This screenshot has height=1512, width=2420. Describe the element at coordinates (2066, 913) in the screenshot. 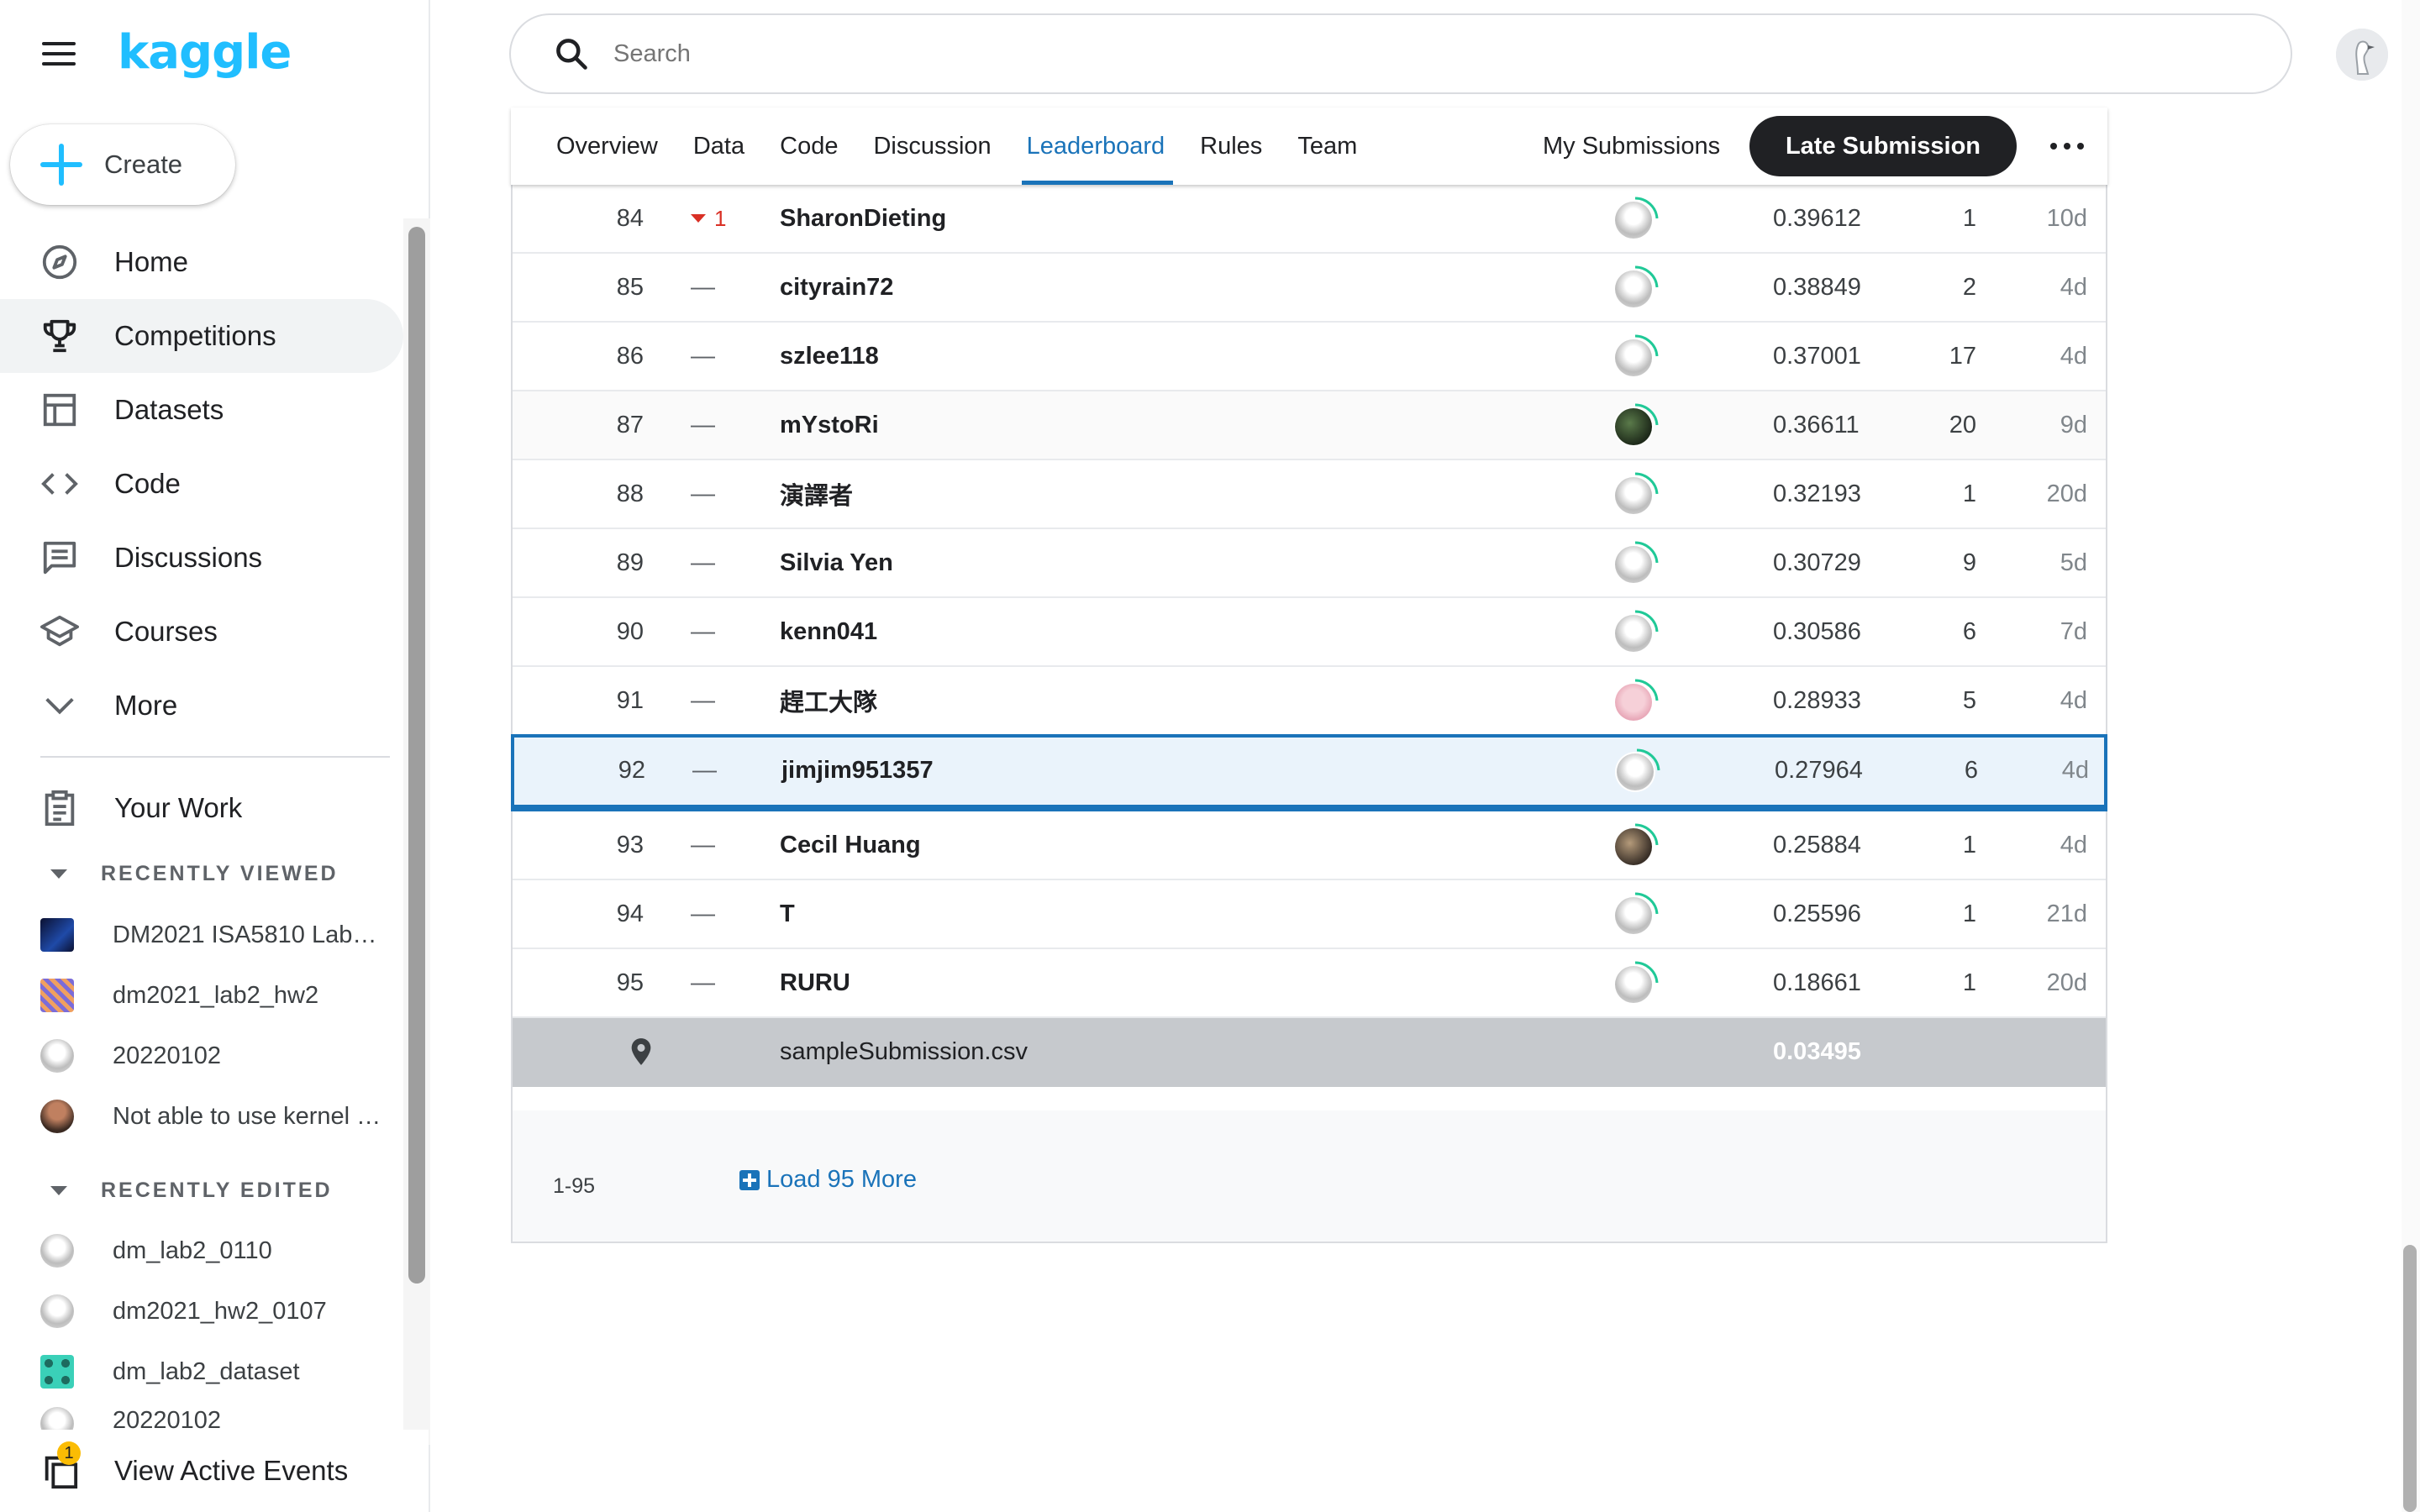

I see `last-submission-cell: 21d` at that location.